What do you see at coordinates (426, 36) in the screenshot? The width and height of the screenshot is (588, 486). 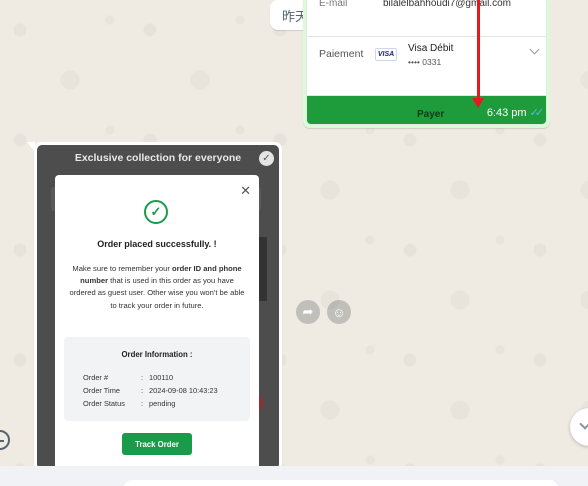 I see `divider` at bounding box center [426, 36].